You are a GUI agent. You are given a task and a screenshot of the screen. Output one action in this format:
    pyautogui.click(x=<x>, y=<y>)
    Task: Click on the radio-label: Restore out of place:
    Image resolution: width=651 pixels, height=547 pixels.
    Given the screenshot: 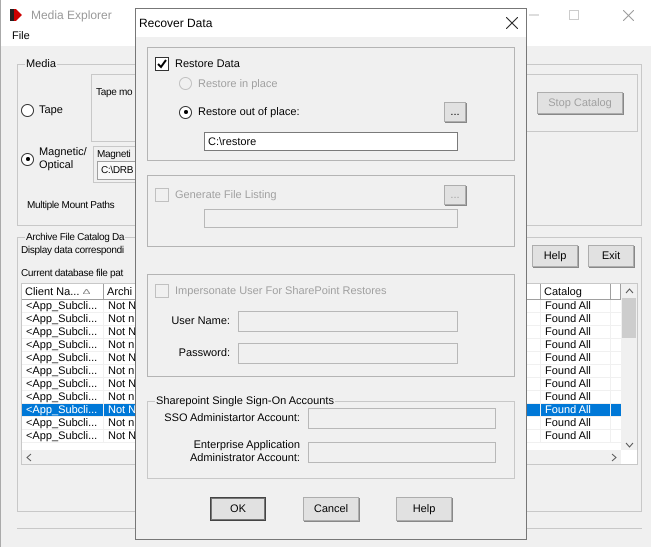 What is the action you would take?
    pyautogui.click(x=249, y=112)
    